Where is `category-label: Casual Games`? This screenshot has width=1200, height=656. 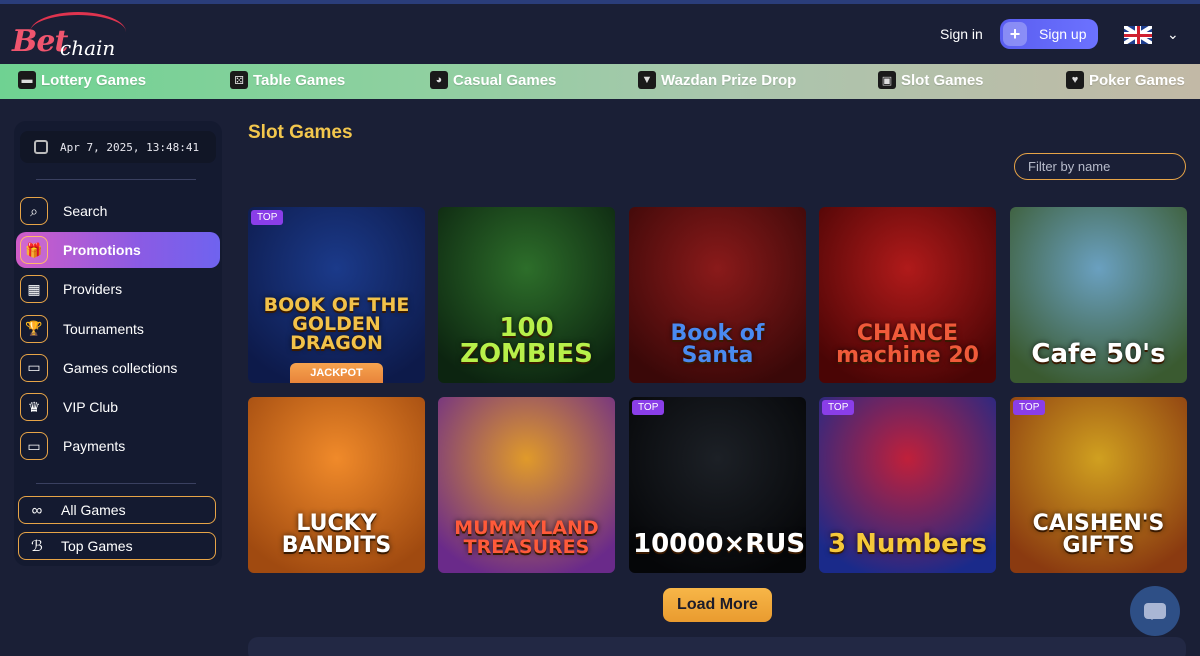
category-label: Casual Games is located at coordinates (505, 80).